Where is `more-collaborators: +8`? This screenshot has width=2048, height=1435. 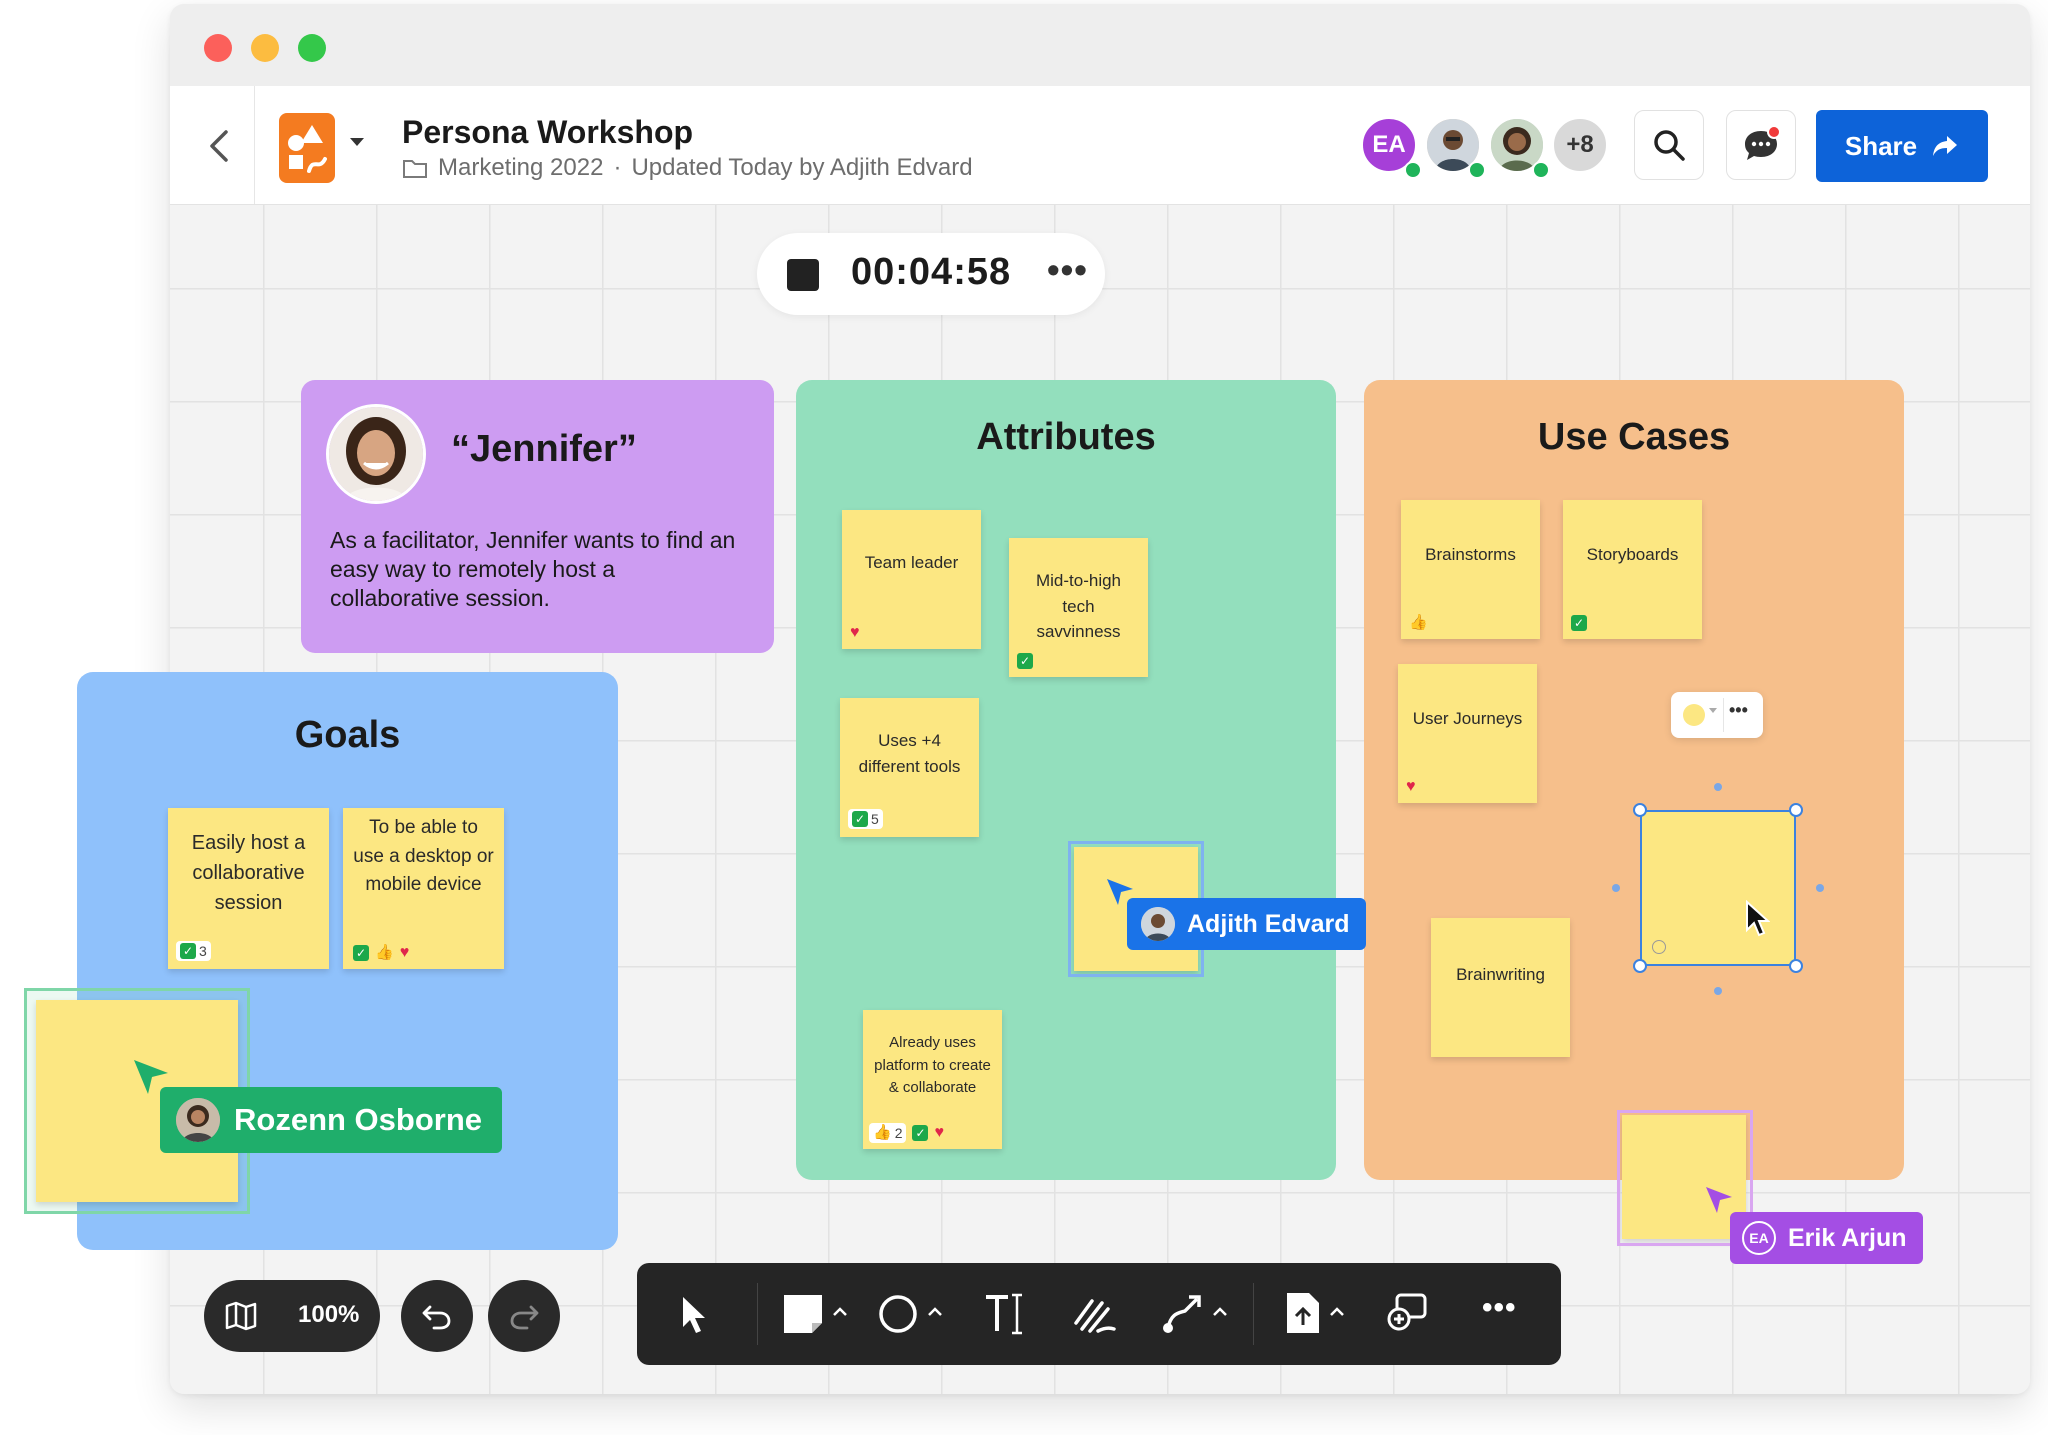 more-collaborators: +8 is located at coordinates (1580, 145).